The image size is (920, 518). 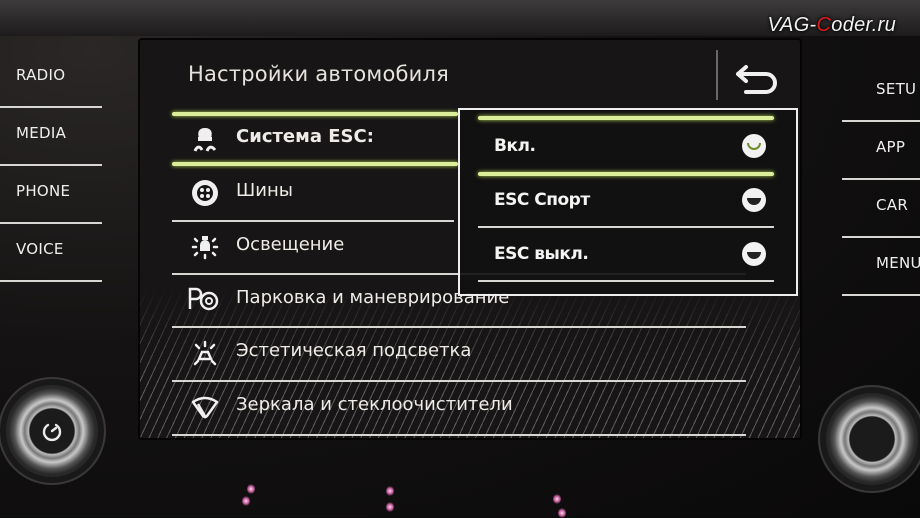 What do you see at coordinates (626, 256) in the screenshot?
I see `esc-option-off: ESC выкл.` at bounding box center [626, 256].